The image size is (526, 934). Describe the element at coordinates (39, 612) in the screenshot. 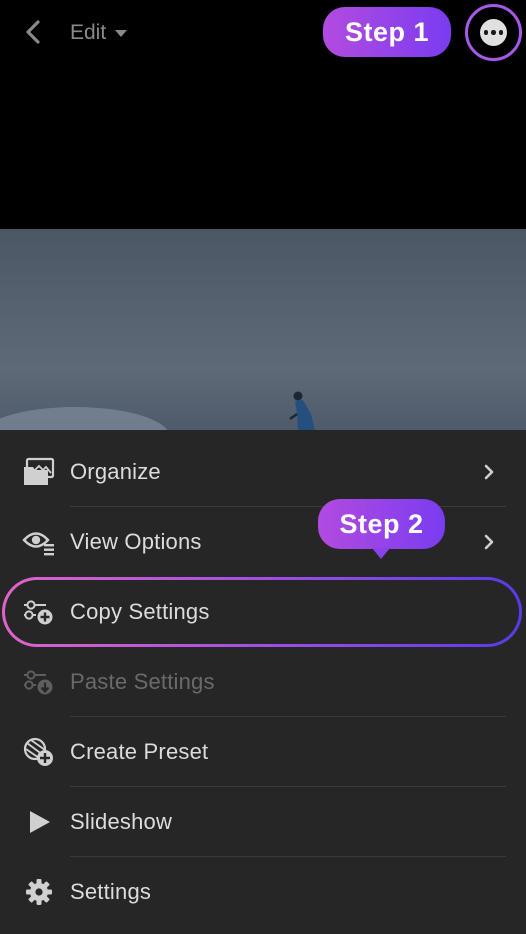

I see `copy-settings-icon` at that location.